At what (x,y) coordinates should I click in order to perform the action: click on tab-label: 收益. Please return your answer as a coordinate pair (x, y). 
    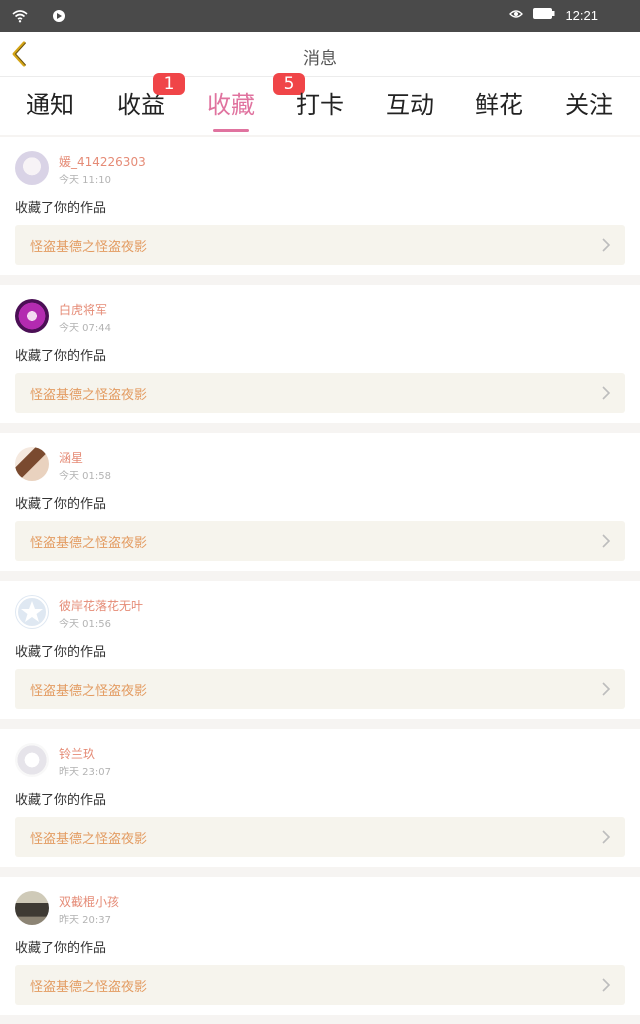
    Looking at the image, I should click on (141, 105).